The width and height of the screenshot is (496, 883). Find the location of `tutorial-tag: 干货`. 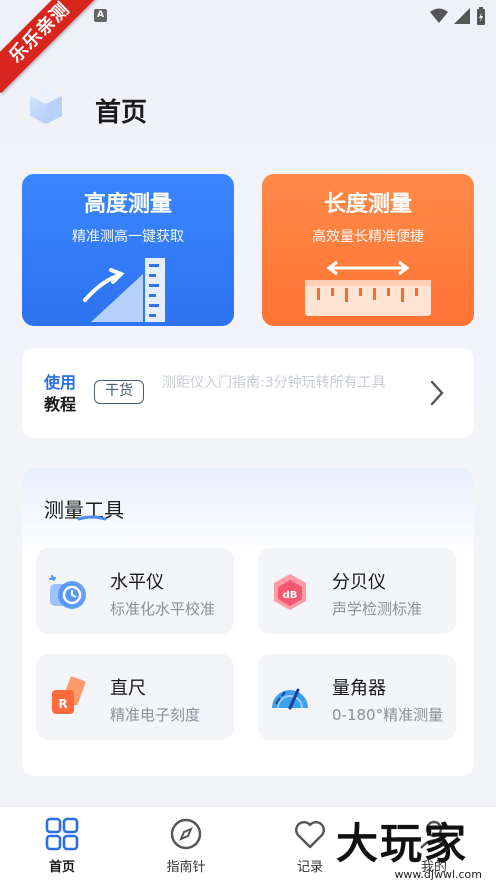

tutorial-tag: 干货 is located at coordinates (119, 392).